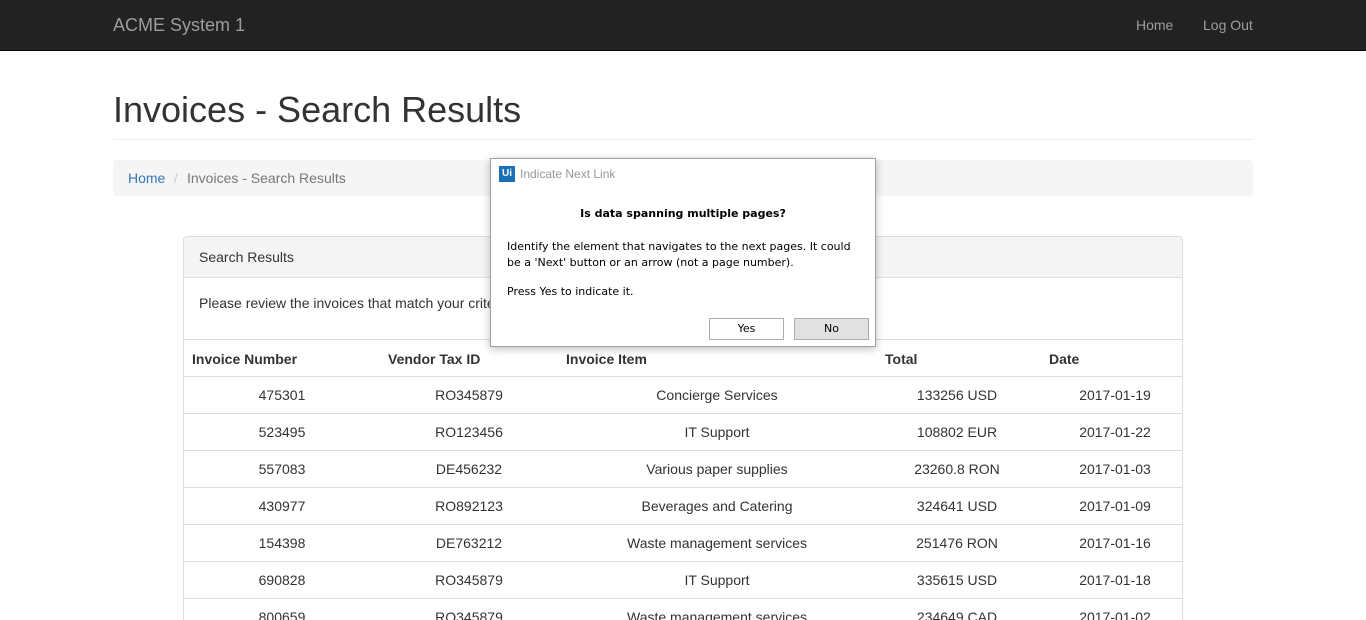 This screenshot has height=620, width=1366. Describe the element at coordinates (1228, 25) in the screenshot. I see `nav-logout-link: Log Out` at that location.